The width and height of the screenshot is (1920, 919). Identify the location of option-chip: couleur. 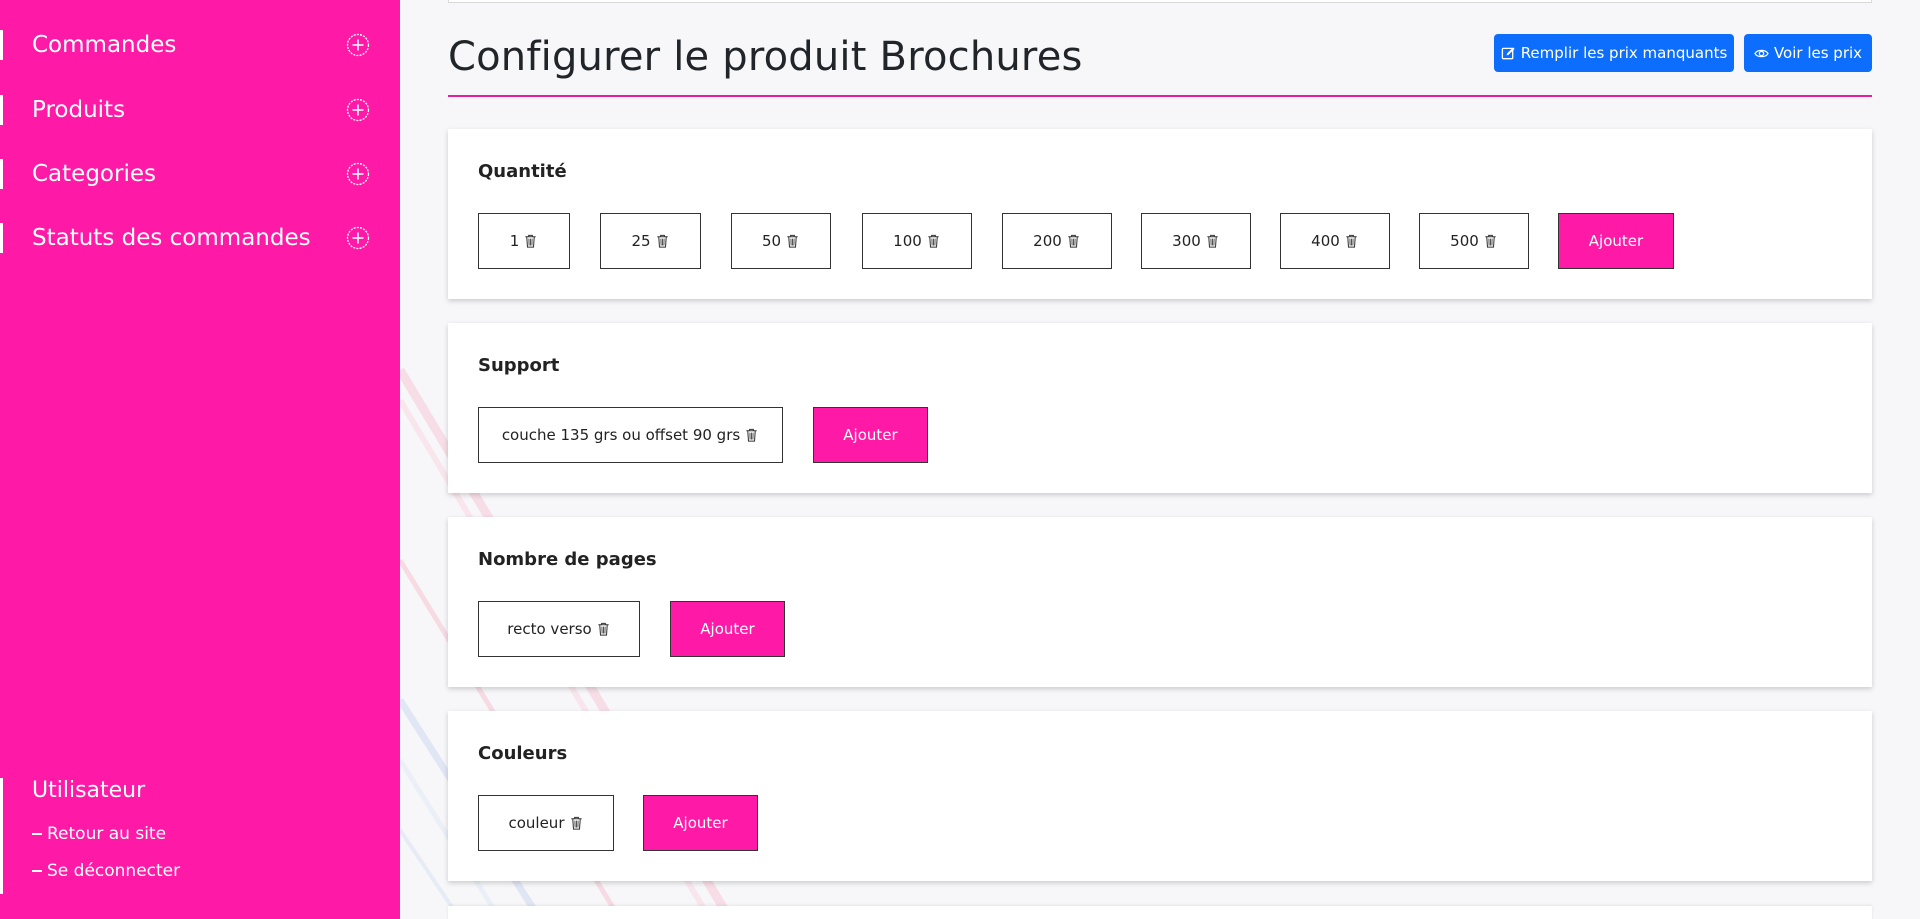
(546, 823).